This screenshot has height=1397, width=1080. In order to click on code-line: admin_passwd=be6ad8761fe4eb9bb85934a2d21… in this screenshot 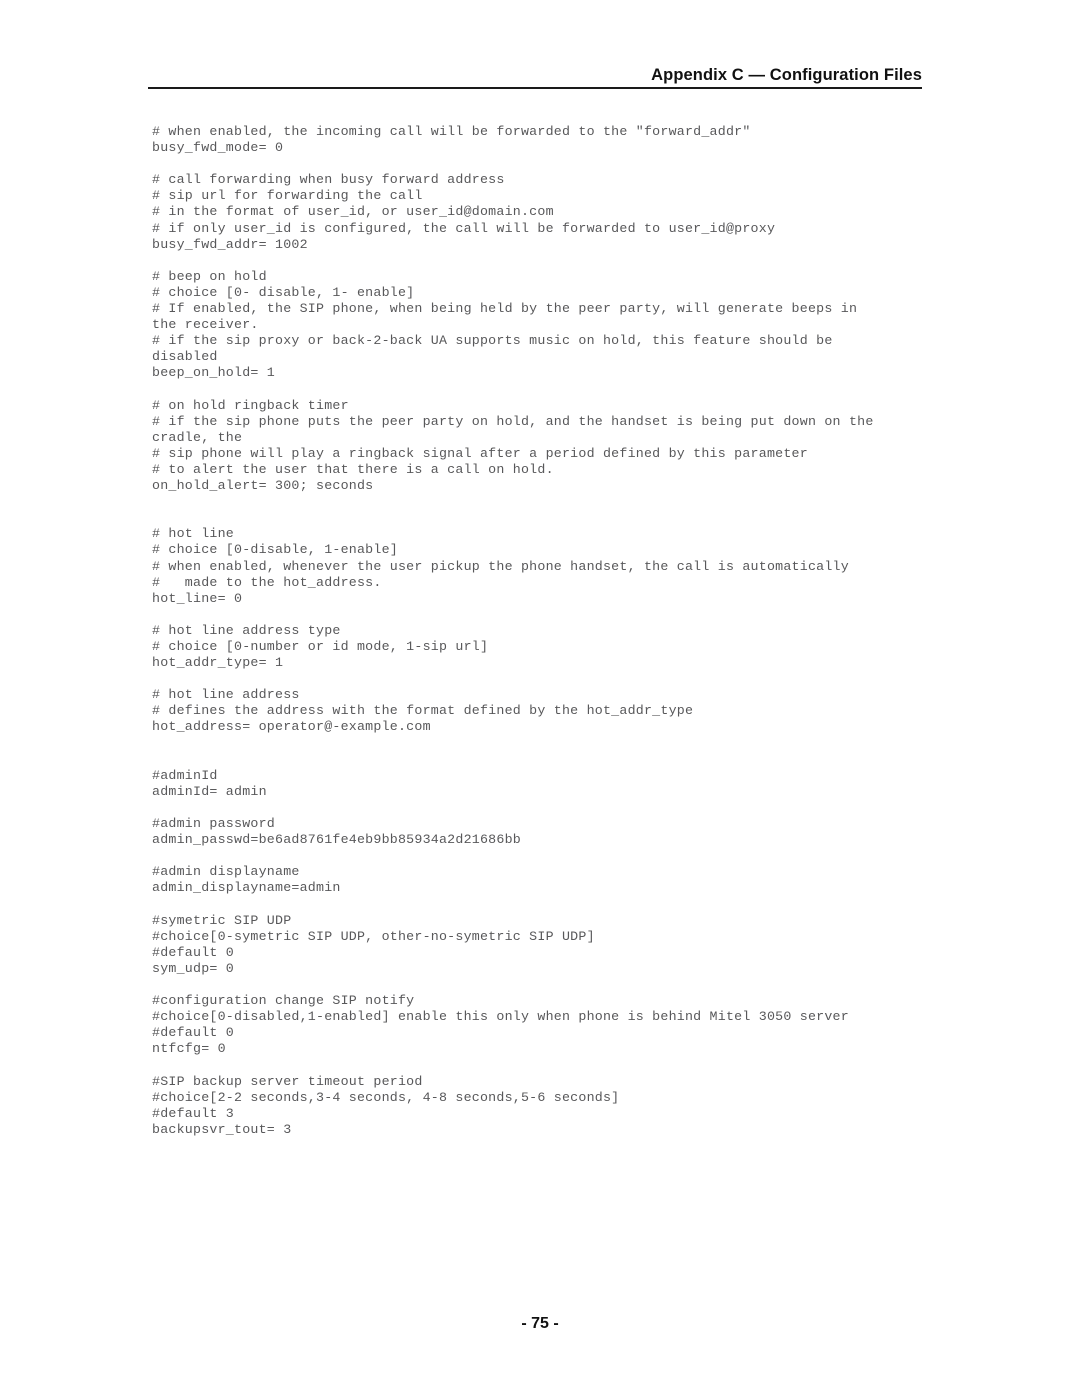, I will do `click(336, 840)`.